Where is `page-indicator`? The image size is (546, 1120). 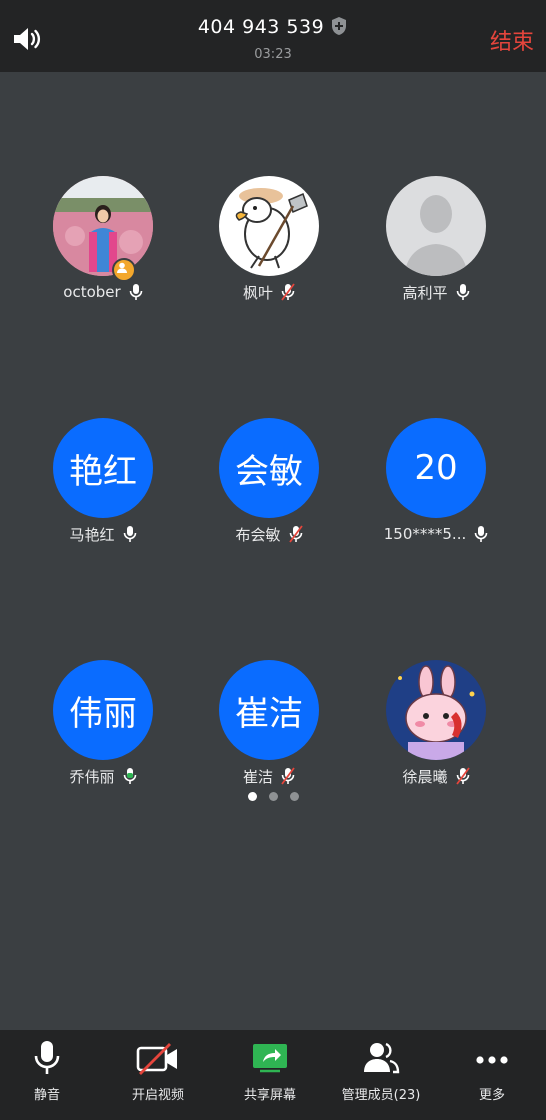
page-indicator is located at coordinates (273, 795).